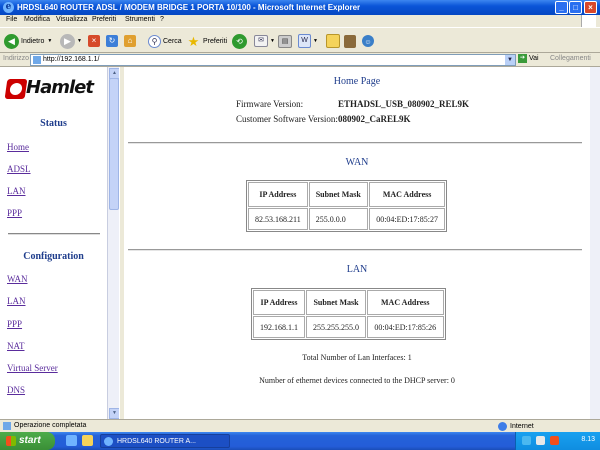 The width and height of the screenshot is (600, 450). Describe the element at coordinates (561, 7) in the screenshot. I see `minimize-button: _` at that location.